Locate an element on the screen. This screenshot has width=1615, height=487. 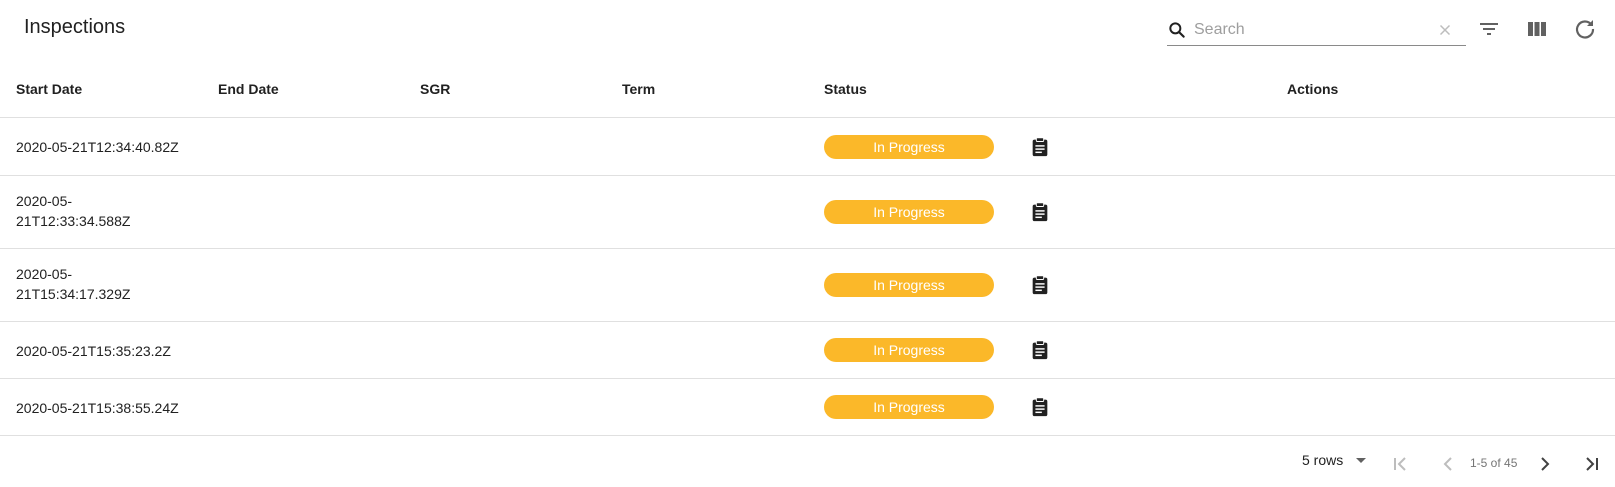
rows-per-page-select: 5 rows is located at coordinates (1334, 460).